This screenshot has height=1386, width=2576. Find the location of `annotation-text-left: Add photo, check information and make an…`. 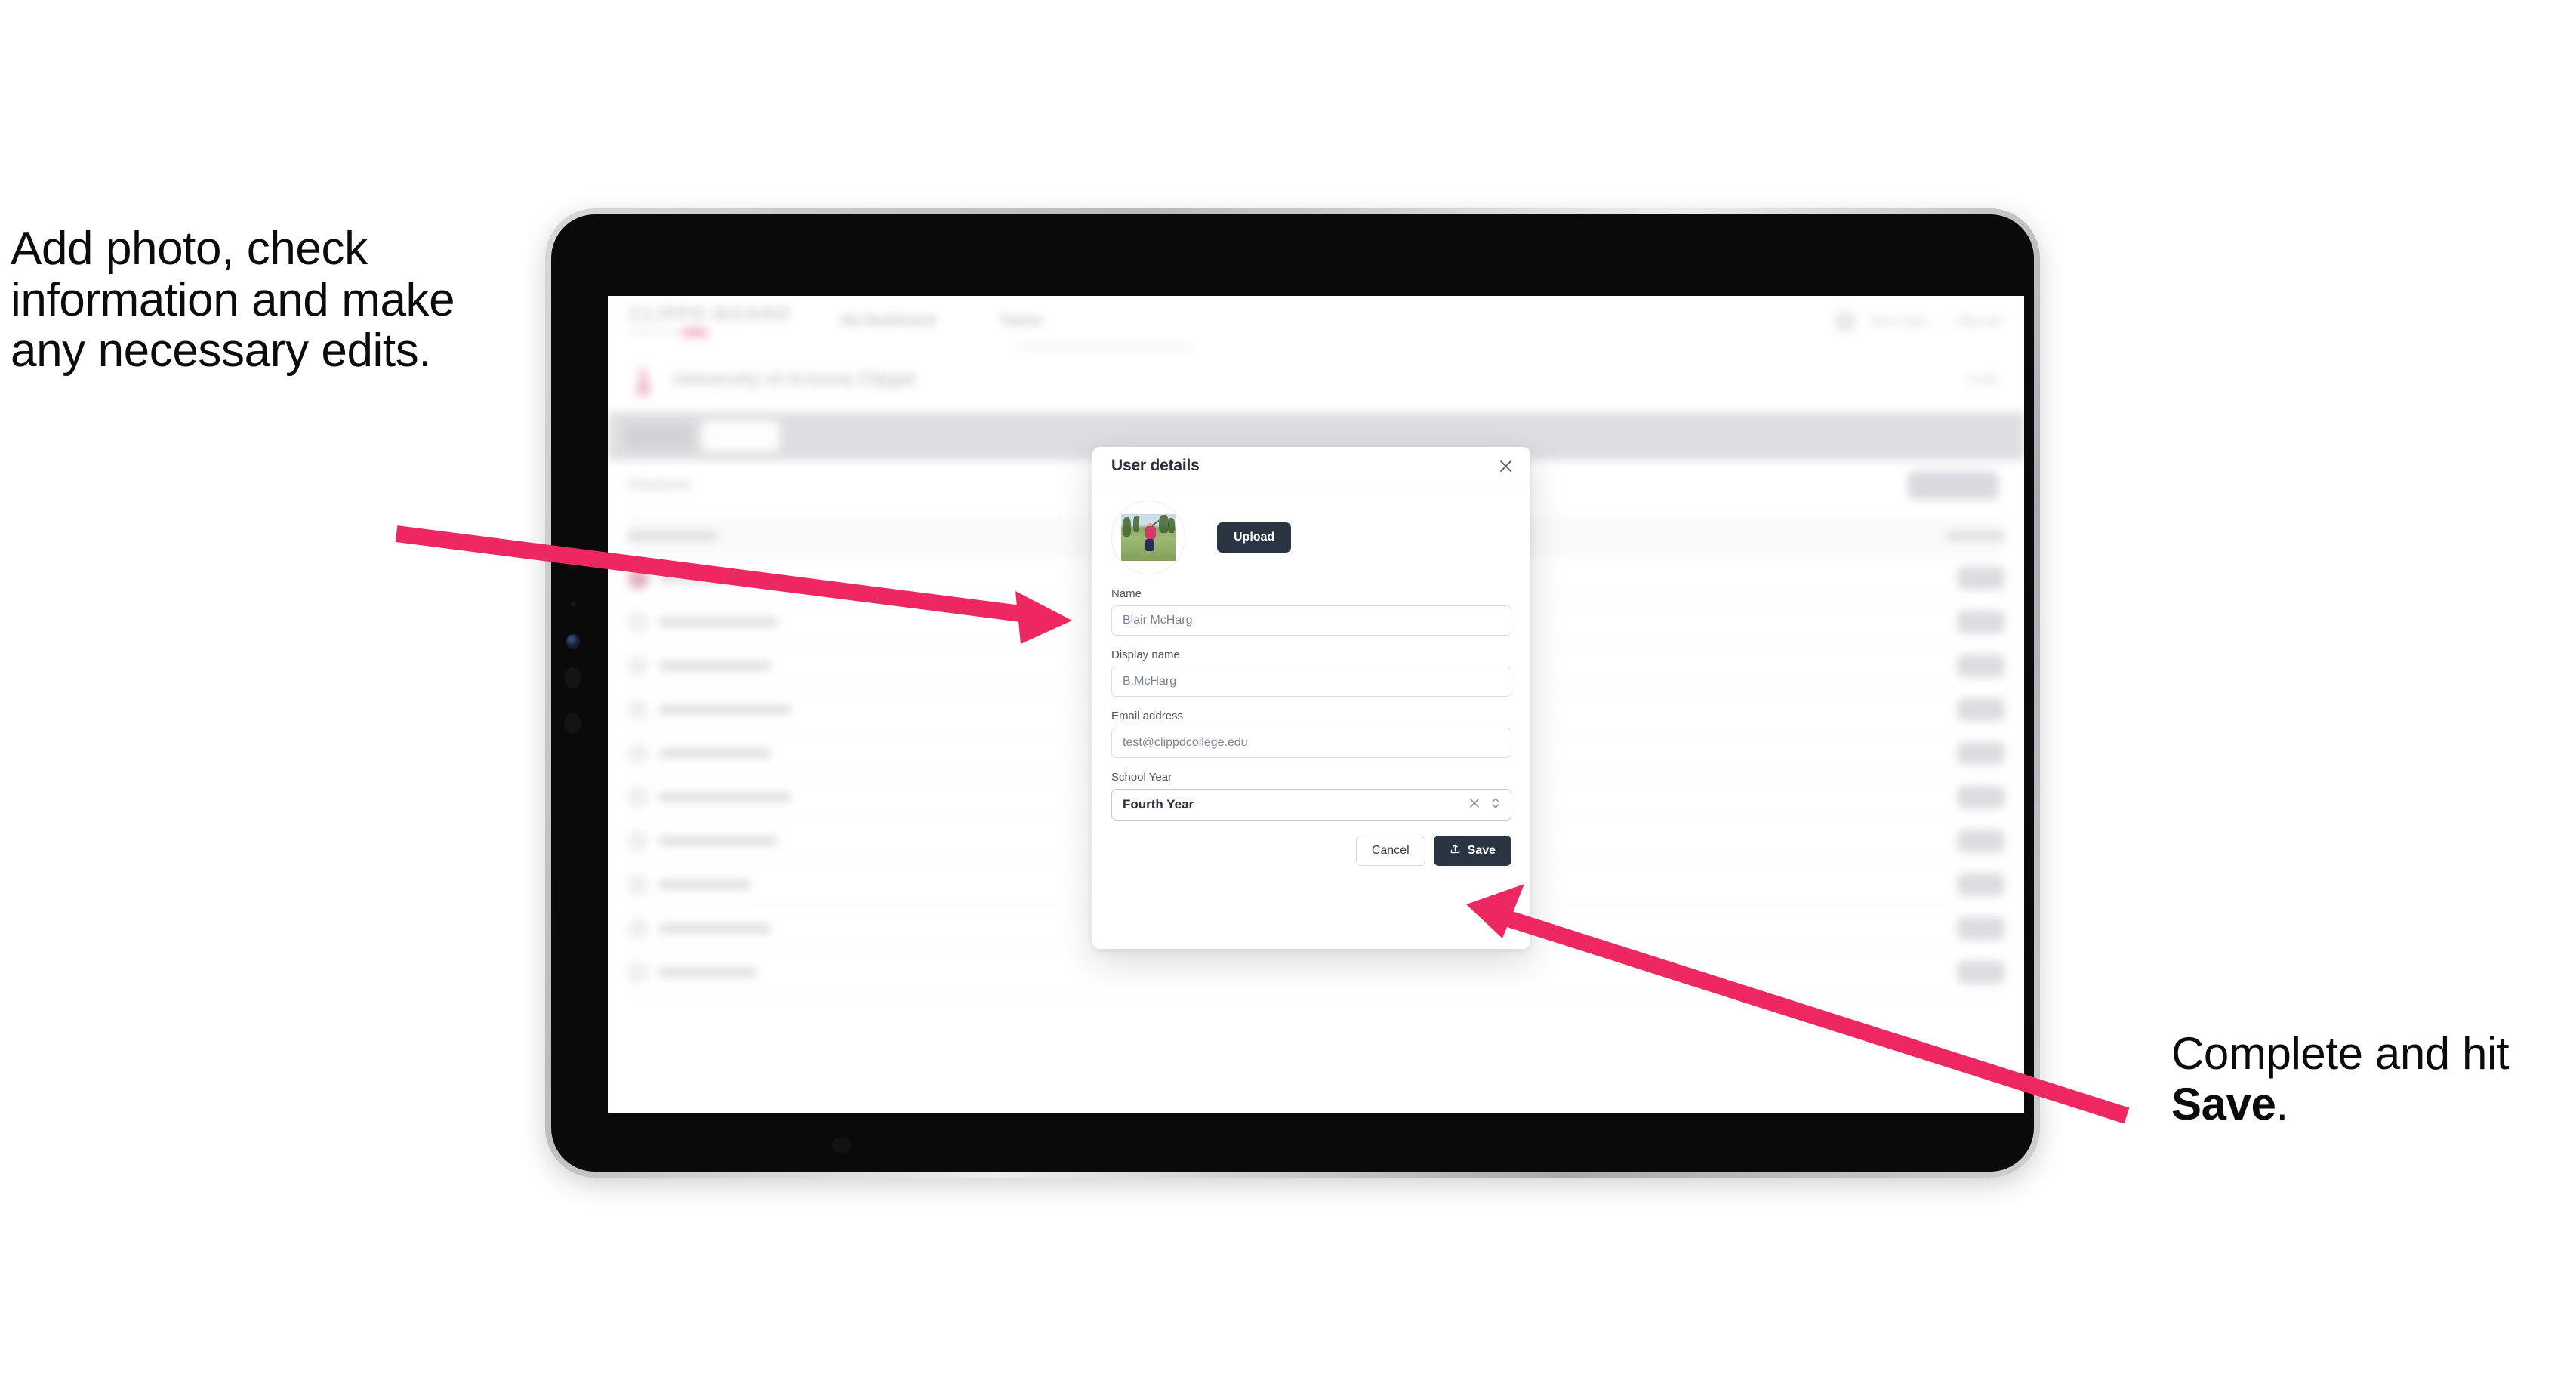

annotation-text-left: Add photo, check information and make an… is located at coordinates (233, 300).